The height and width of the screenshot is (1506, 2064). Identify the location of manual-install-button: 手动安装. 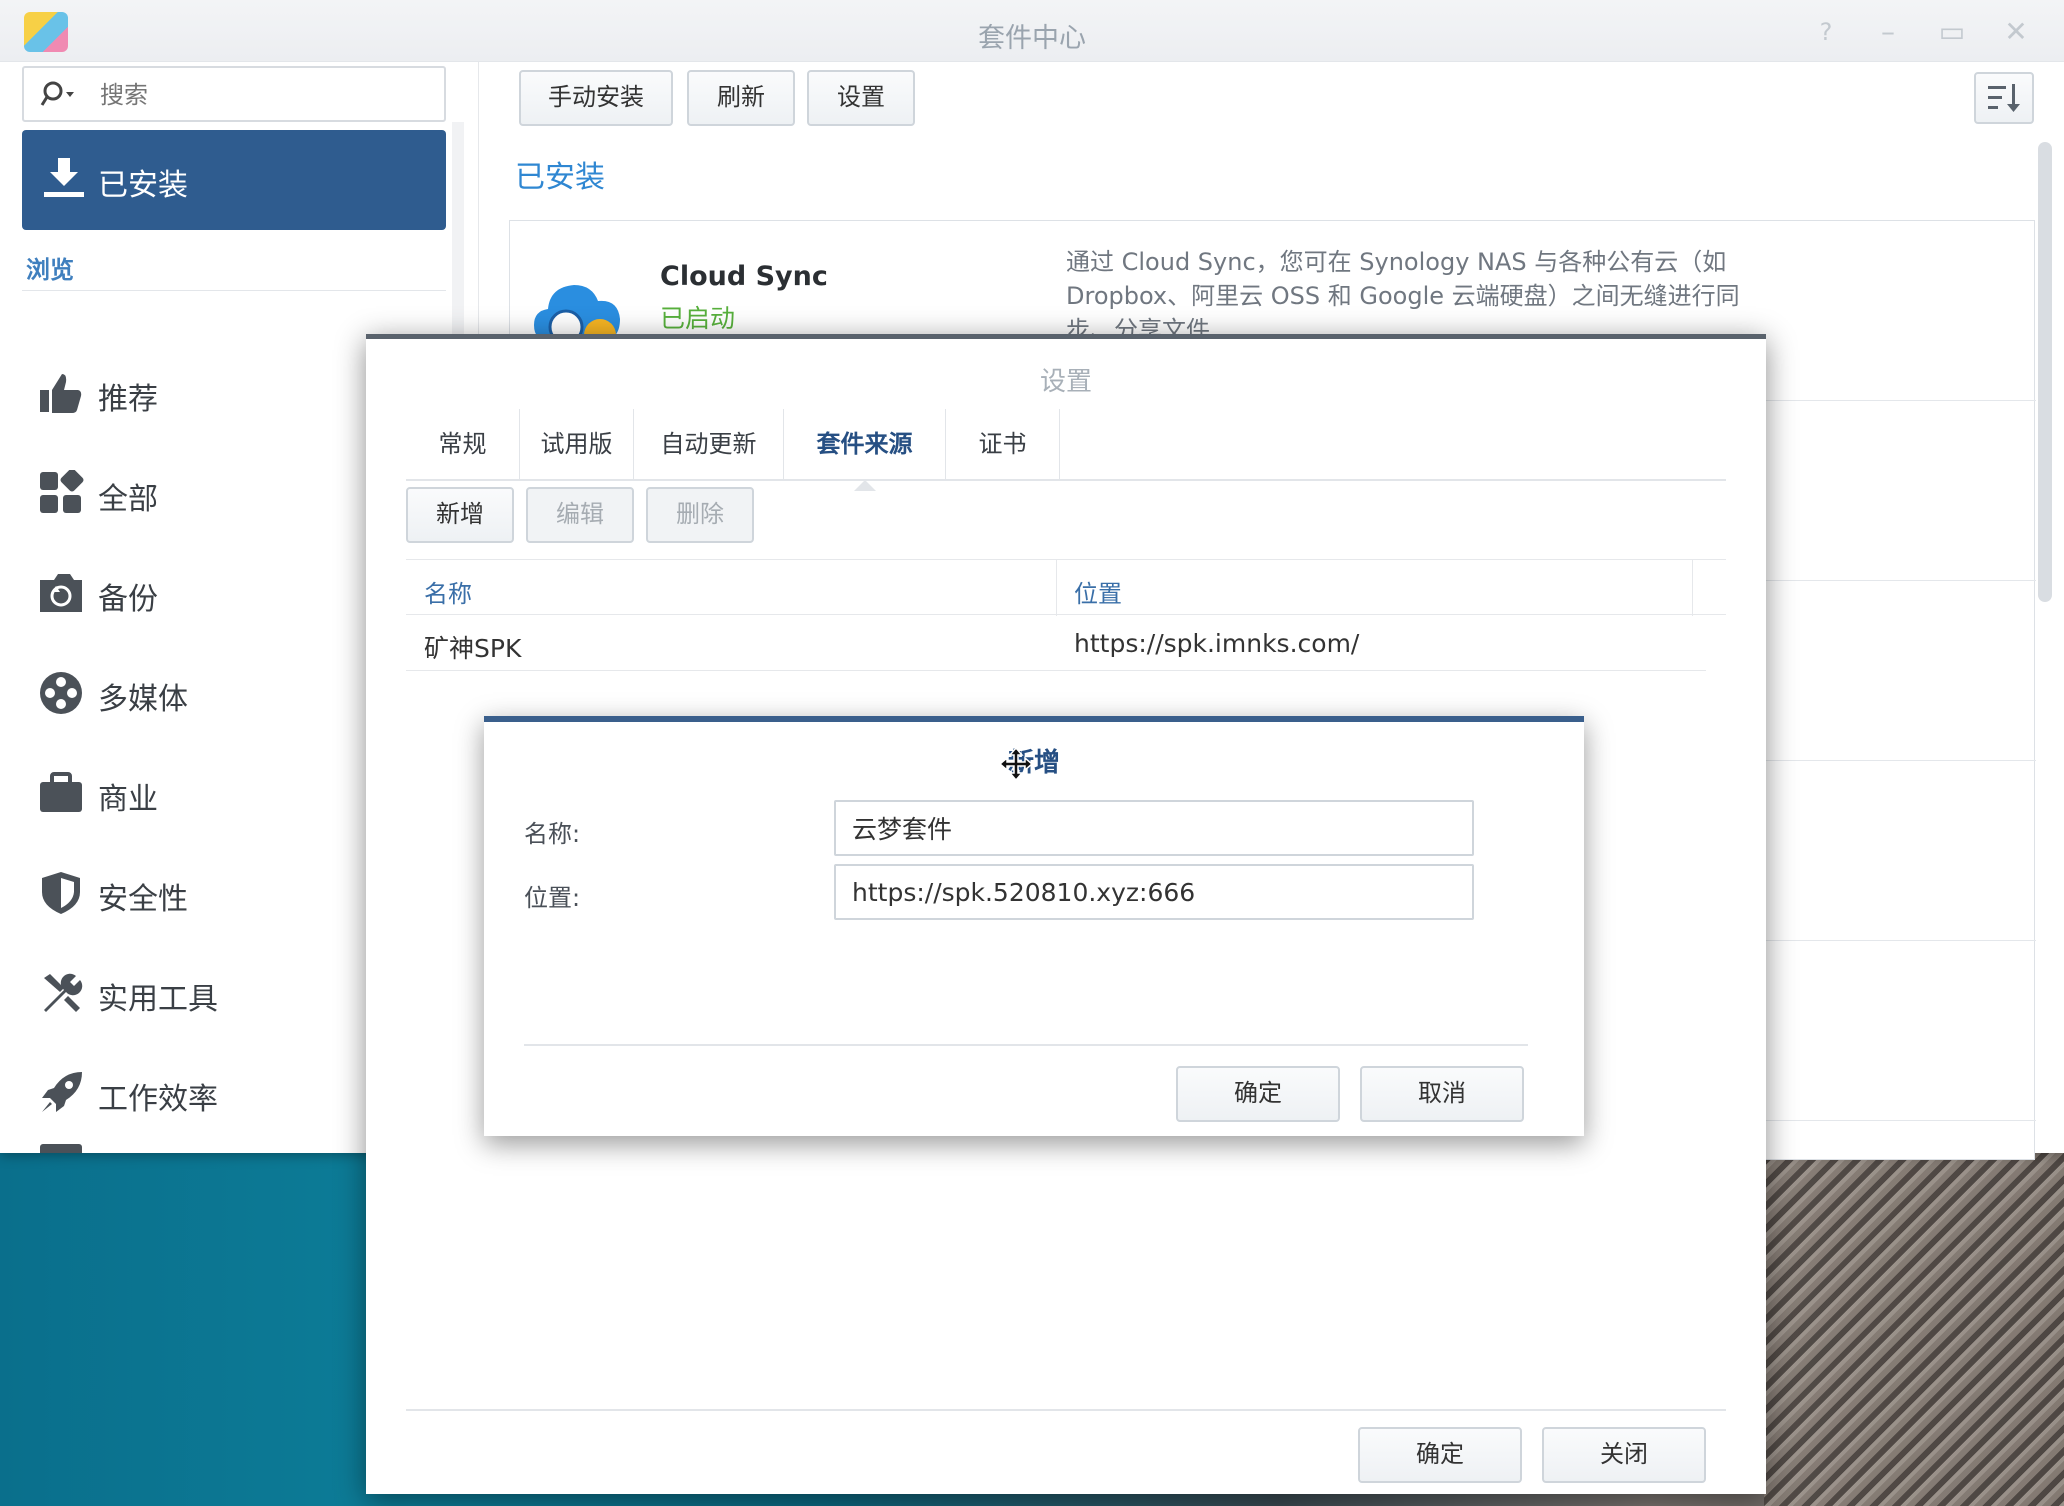
(596, 98).